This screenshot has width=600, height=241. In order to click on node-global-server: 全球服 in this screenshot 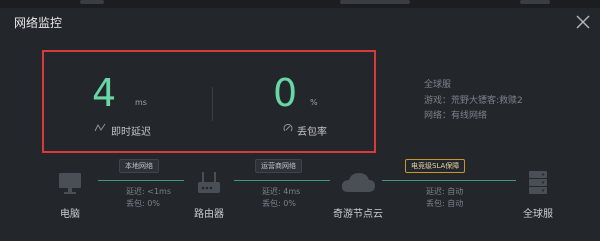, I will do `click(538, 194)`.